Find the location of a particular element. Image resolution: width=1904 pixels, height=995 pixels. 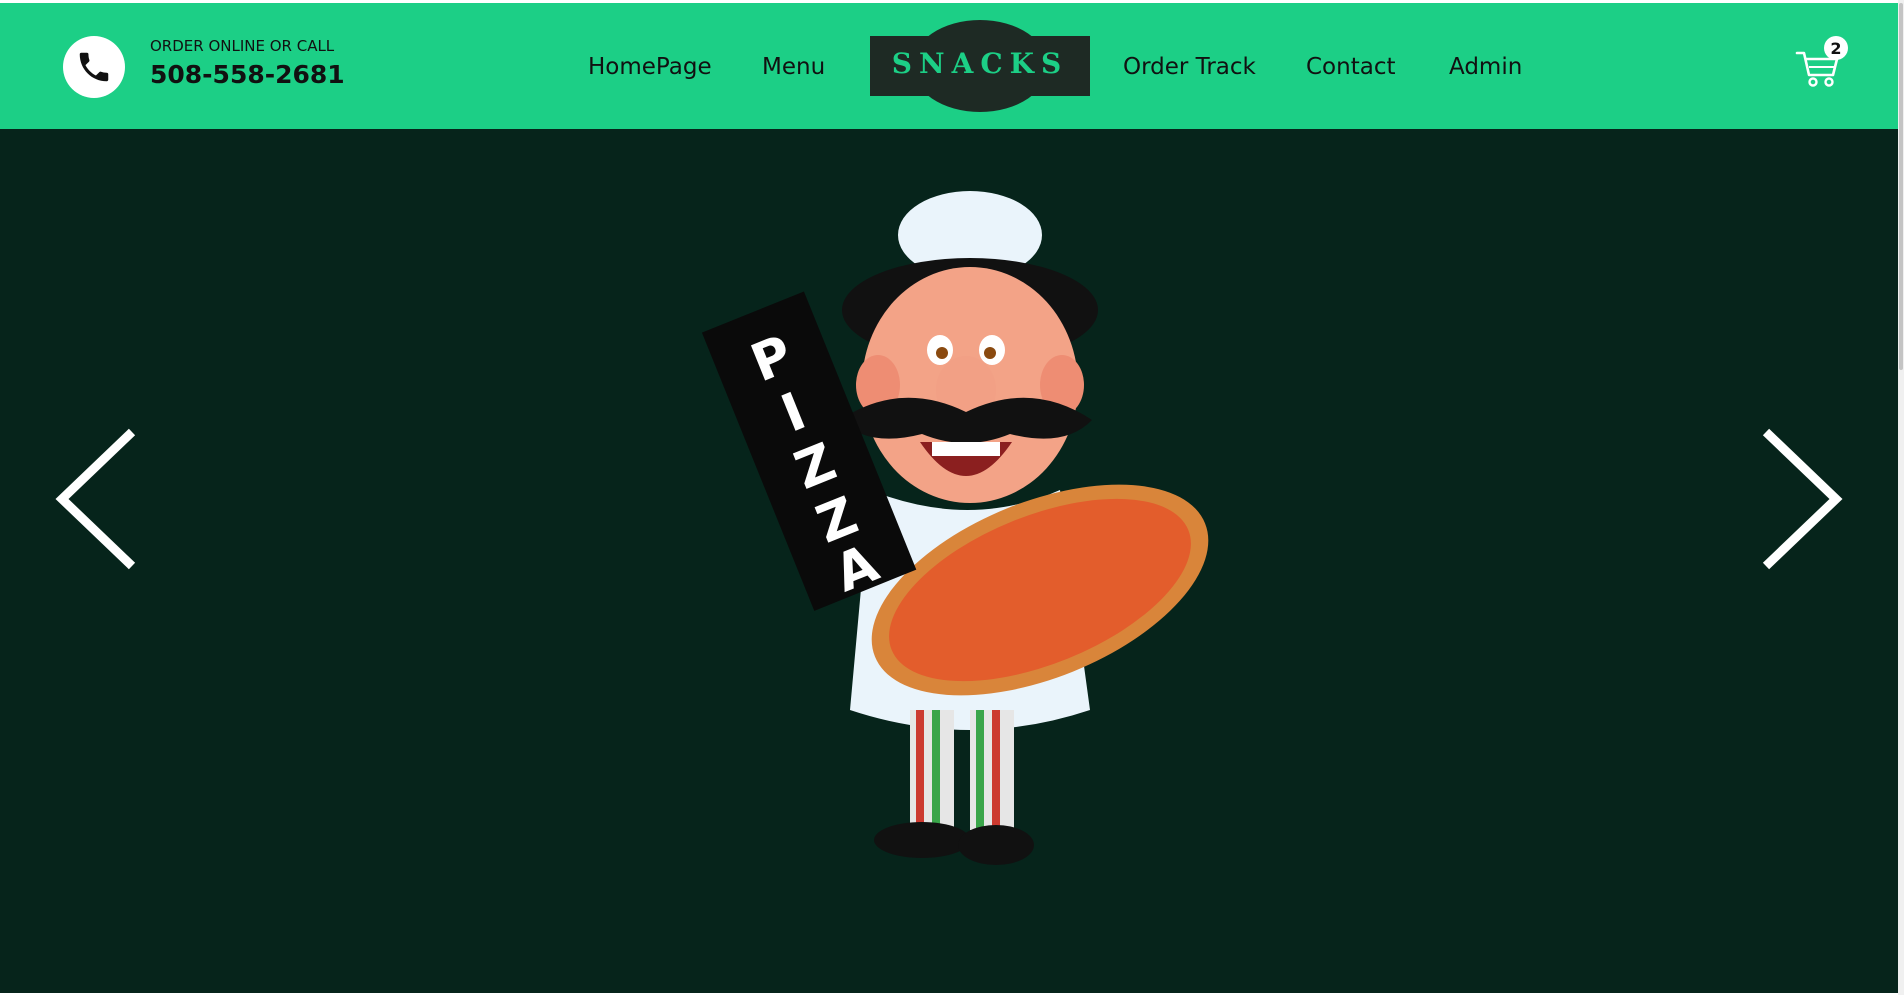

chevron-right-icon is located at coordinates (1803, 499).